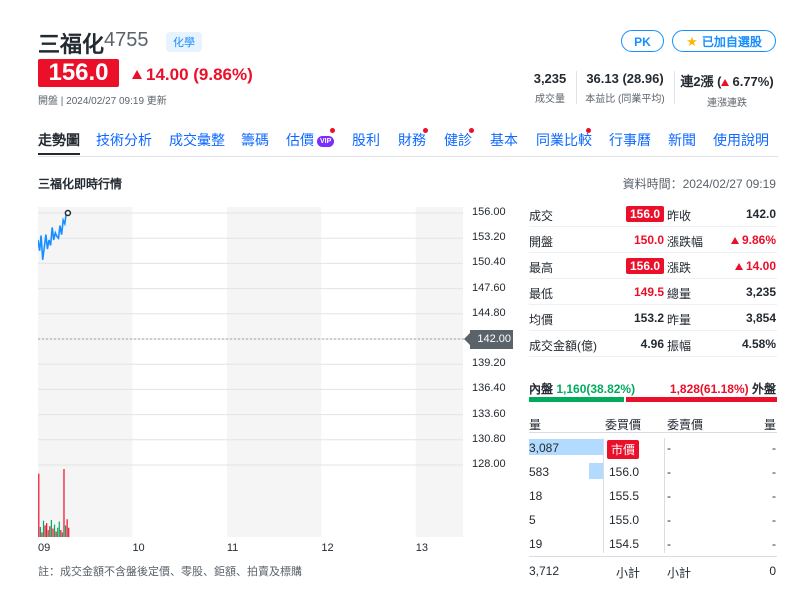 The width and height of the screenshot is (800, 589). What do you see at coordinates (699, 184) in the screenshot?
I see `data-timestamp: 資料時間：2024/02/27 09:19` at bounding box center [699, 184].